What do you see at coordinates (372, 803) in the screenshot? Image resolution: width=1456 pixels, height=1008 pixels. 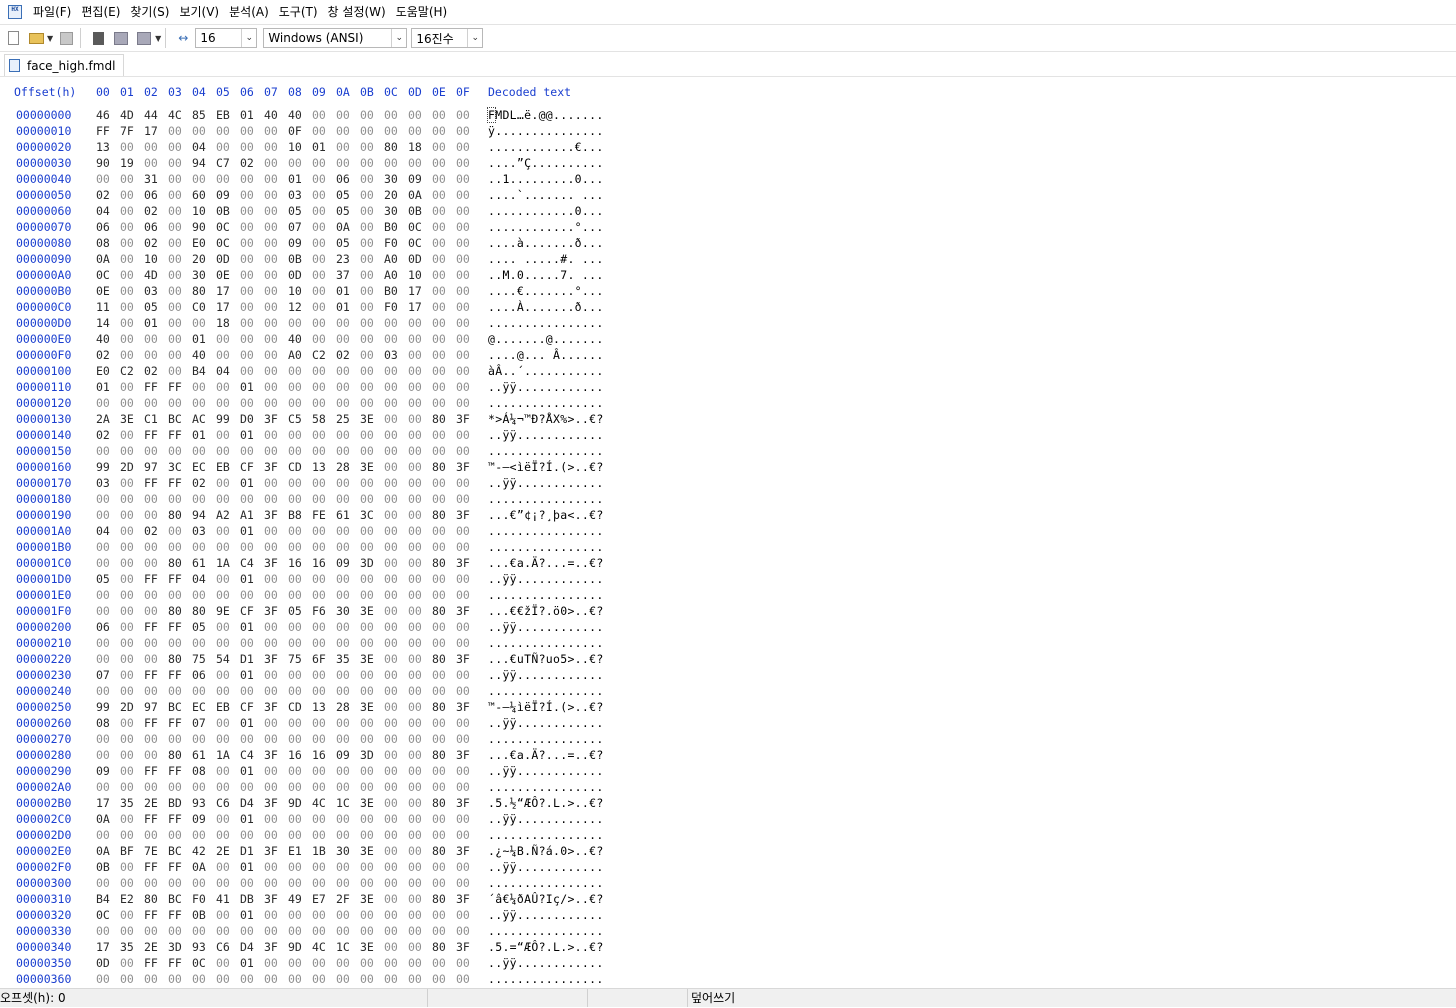 I see `byte-cell: 3E` at bounding box center [372, 803].